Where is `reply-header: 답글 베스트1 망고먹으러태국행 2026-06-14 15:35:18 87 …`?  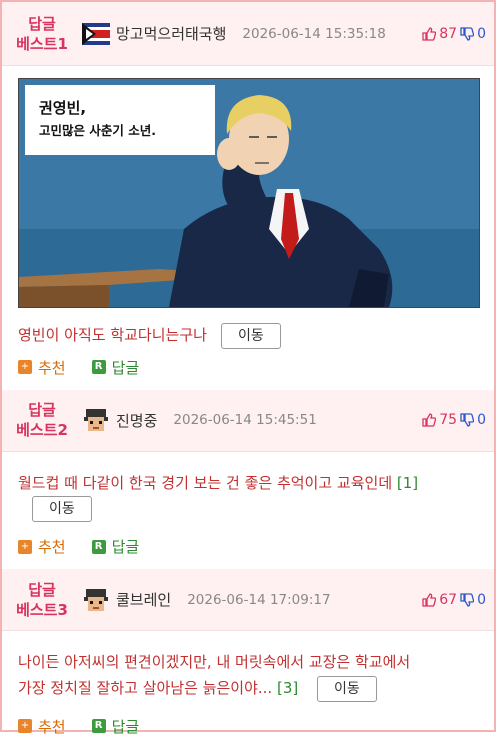 reply-header: 답글 베스트1 망고먹으러태국행 2026-06-14 15:35:18 87 … is located at coordinates (248, 34).